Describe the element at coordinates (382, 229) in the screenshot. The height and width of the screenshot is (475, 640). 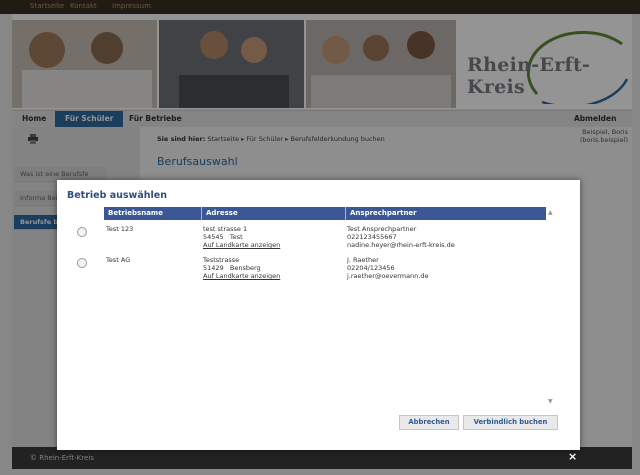
I see `contact-name: Test Ansprechpartner` at that location.